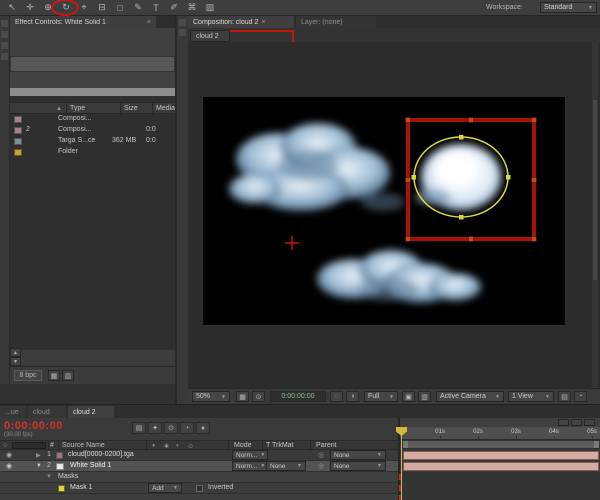  I want to click on motion-blur-button: ◔, so click(187, 428).